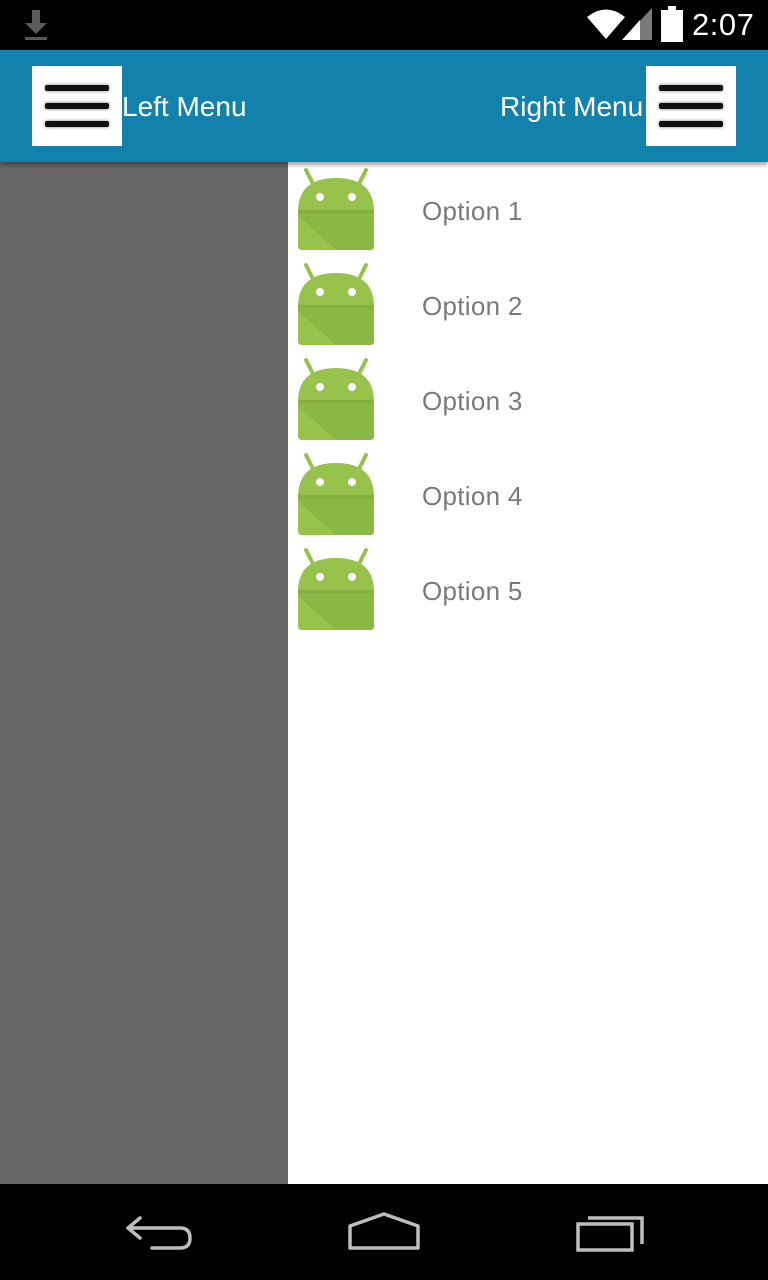 The height and width of the screenshot is (1280, 768). I want to click on navigation-bar, so click(384, 1232).